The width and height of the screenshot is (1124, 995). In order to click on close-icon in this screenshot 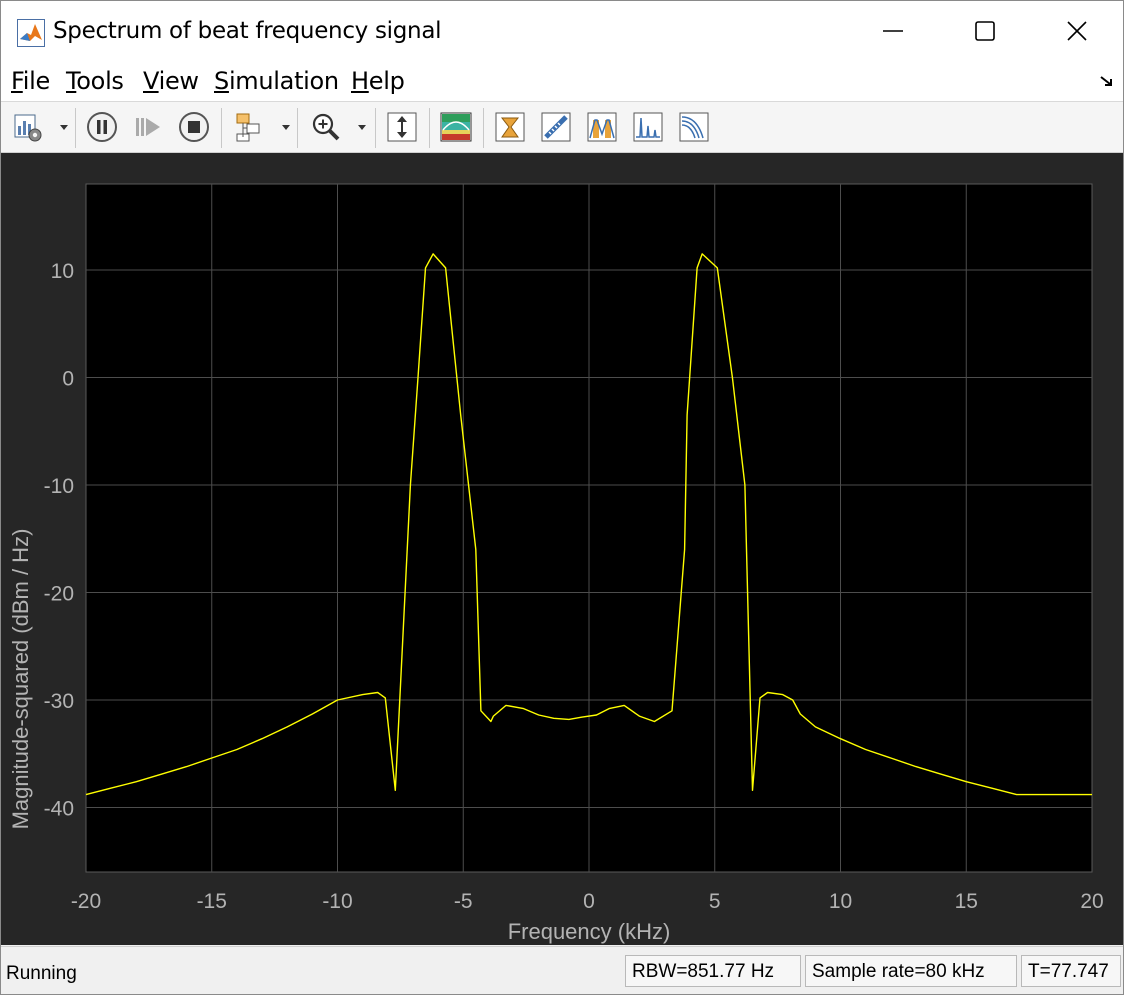, I will do `click(1077, 31)`.